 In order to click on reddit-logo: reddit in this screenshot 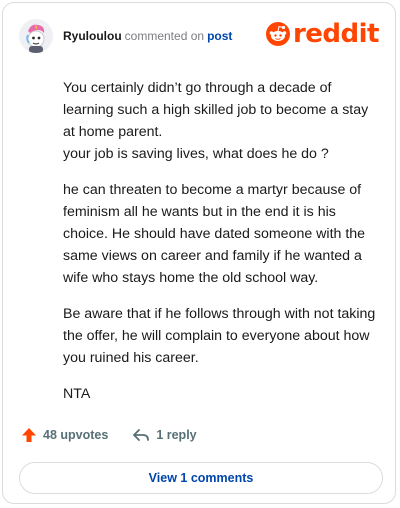, I will do `click(322, 34)`.